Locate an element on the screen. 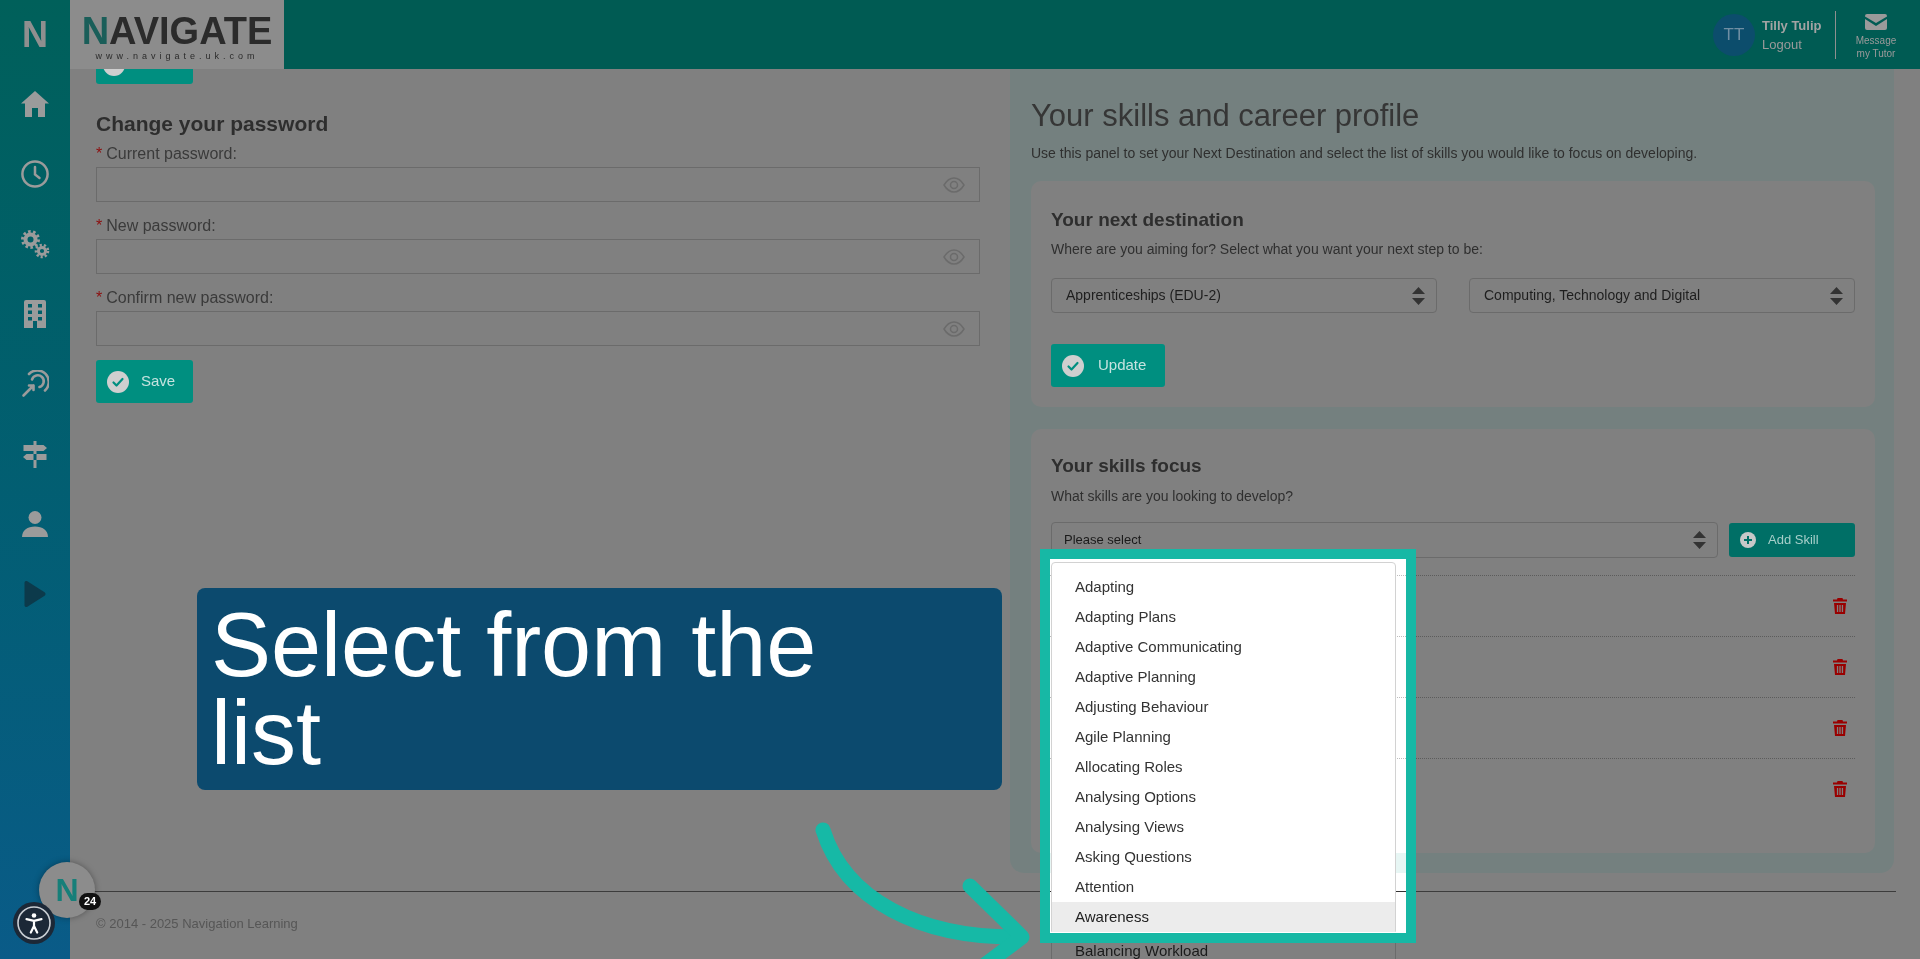  building-icon is located at coordinates (35, 314).